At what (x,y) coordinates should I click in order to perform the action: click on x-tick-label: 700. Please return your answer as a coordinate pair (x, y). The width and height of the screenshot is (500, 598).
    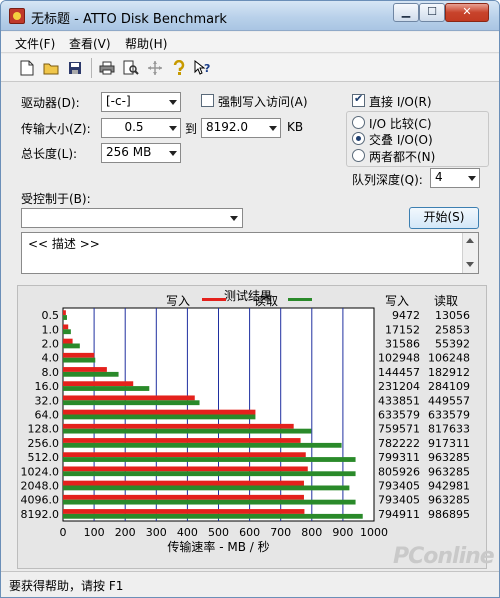
    Looking at the image, I should click on (280, 532).